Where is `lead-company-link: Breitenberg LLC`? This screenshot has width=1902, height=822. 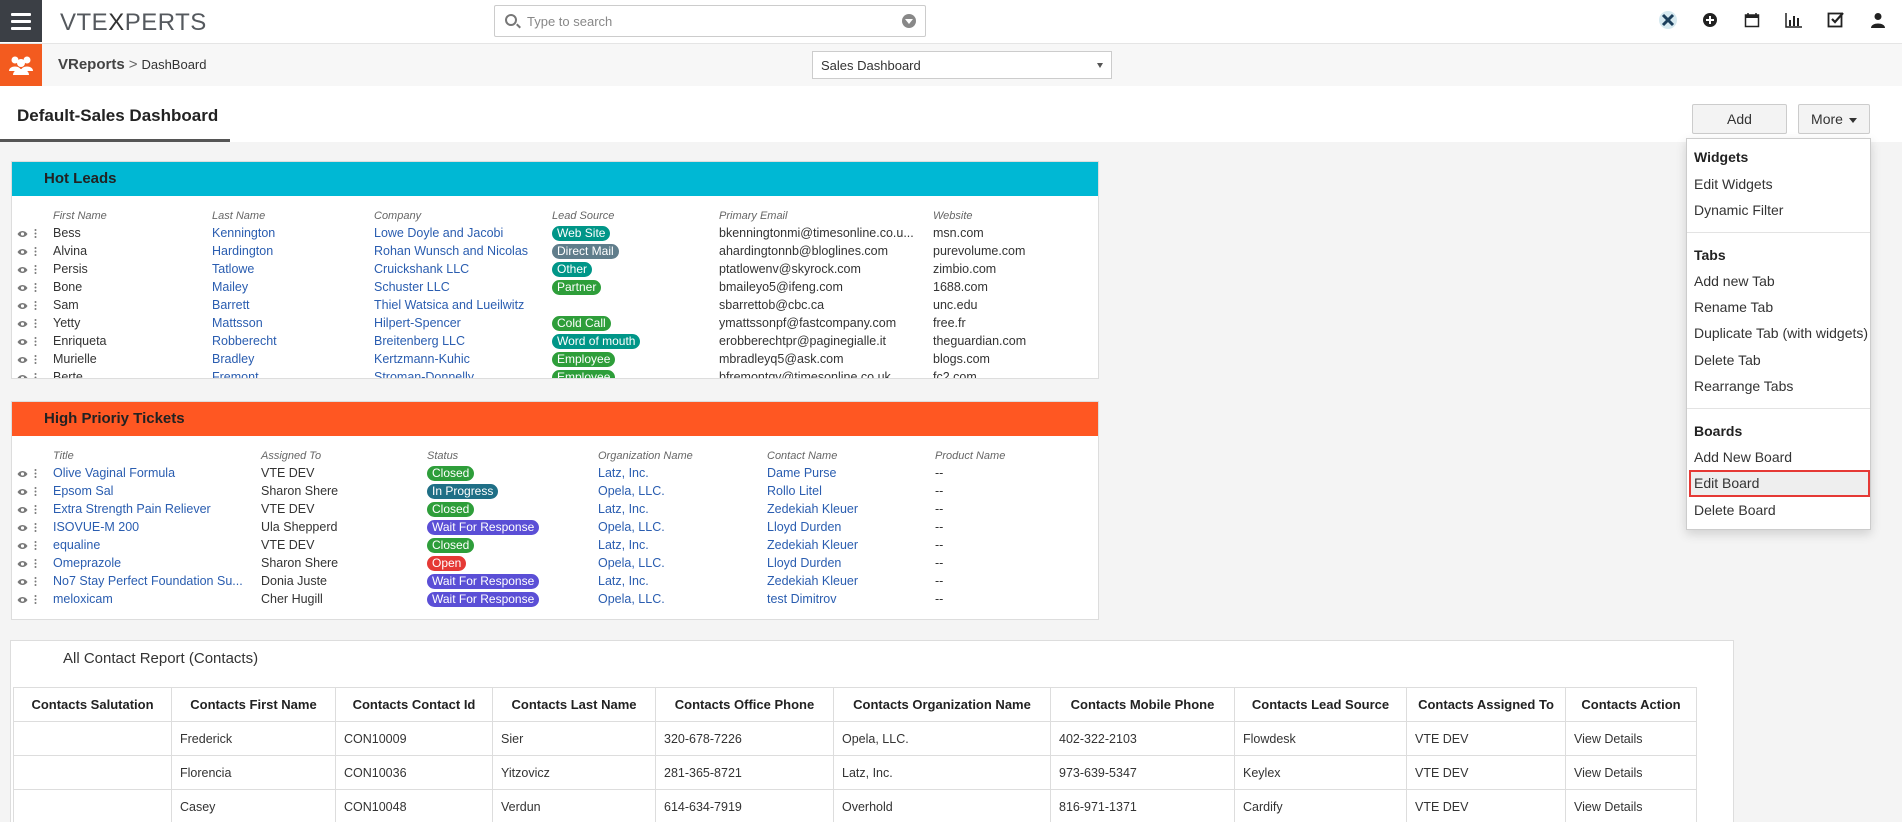
lead-company-link: Breitenberg LLC is located at coordinates (419, 341).